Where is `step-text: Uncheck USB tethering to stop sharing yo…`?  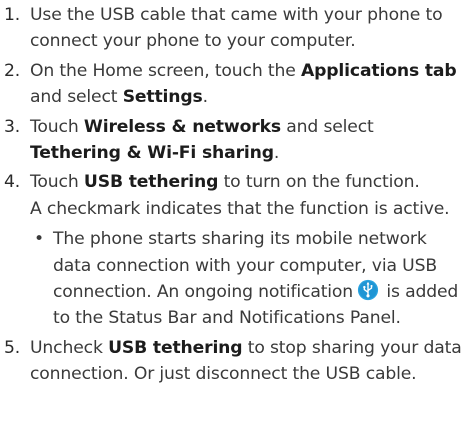
step-text: Uncheck USB tethering to stop sharing yo… is located at coordinates (246, 361).